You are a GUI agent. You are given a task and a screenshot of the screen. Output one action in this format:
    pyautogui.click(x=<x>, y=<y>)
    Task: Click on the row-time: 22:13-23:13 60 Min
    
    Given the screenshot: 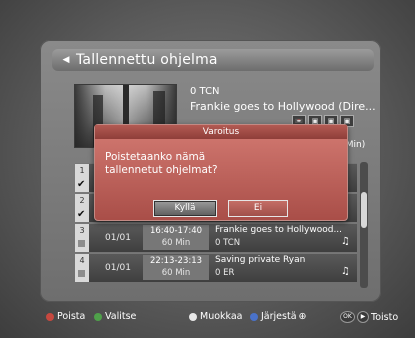 What is the action you would take?
    pyautogui.click(x=176, y=267)
    